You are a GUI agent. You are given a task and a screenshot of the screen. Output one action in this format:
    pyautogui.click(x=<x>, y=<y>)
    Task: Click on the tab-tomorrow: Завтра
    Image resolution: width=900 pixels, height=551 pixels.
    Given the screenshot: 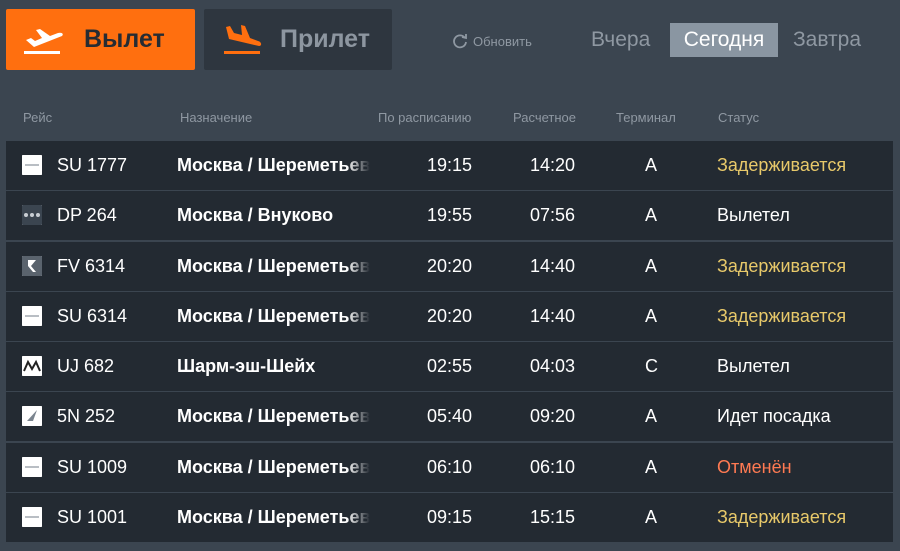 What is the action you would take?
    pyautogui.click(x=827, y=40)
    